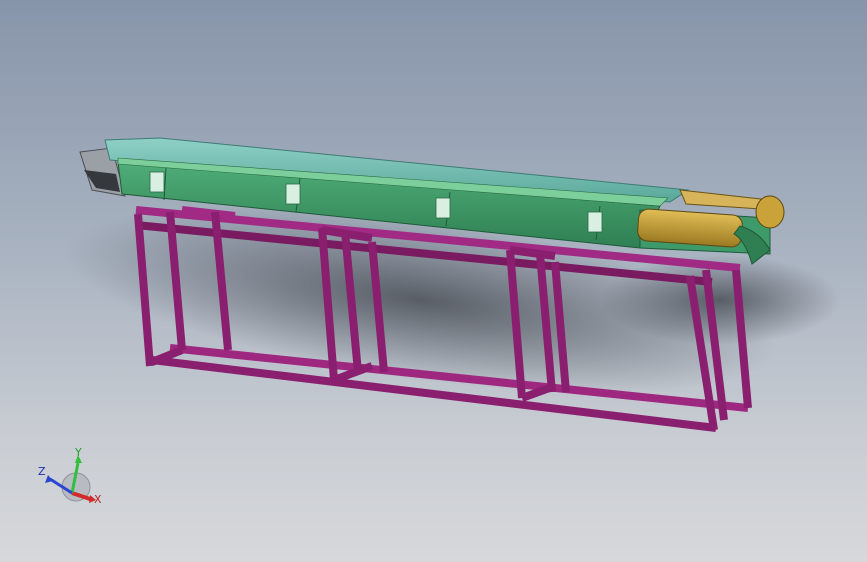 This screenshot has height=562, width=867. What do you see at coordinates (98, 499) in the screenshot?
I see `x-axis-label: X` at bounding box center [98, 499].